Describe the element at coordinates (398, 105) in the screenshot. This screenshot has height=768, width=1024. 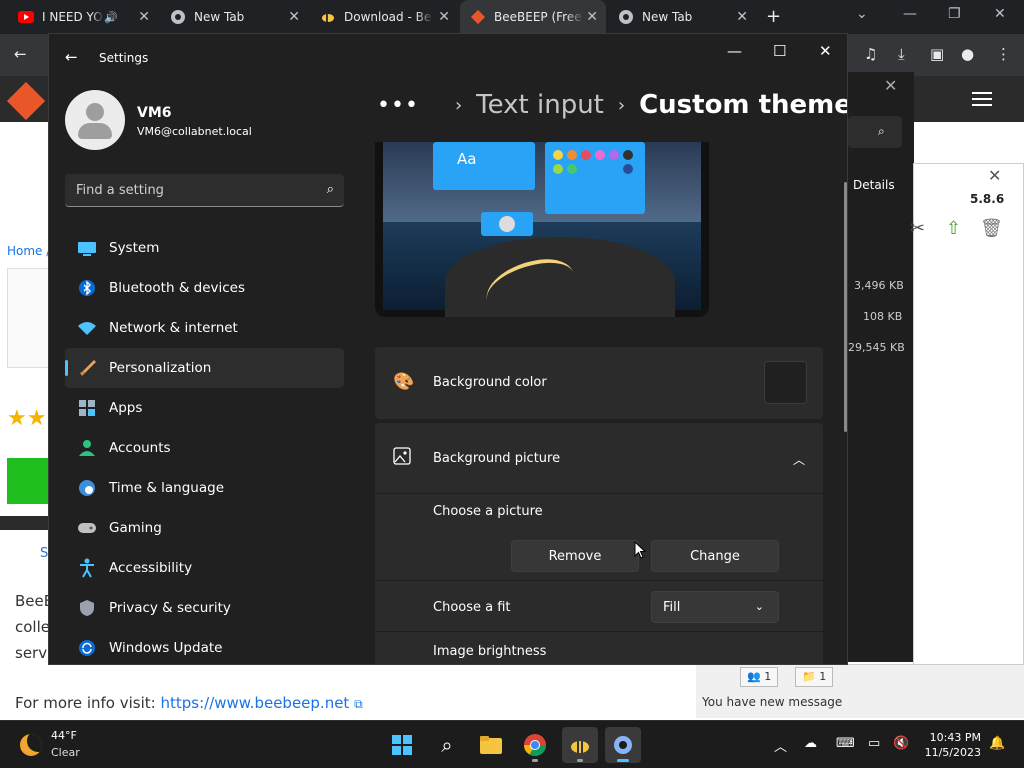
I see `breadcrumb-overflow: •••` at that location.